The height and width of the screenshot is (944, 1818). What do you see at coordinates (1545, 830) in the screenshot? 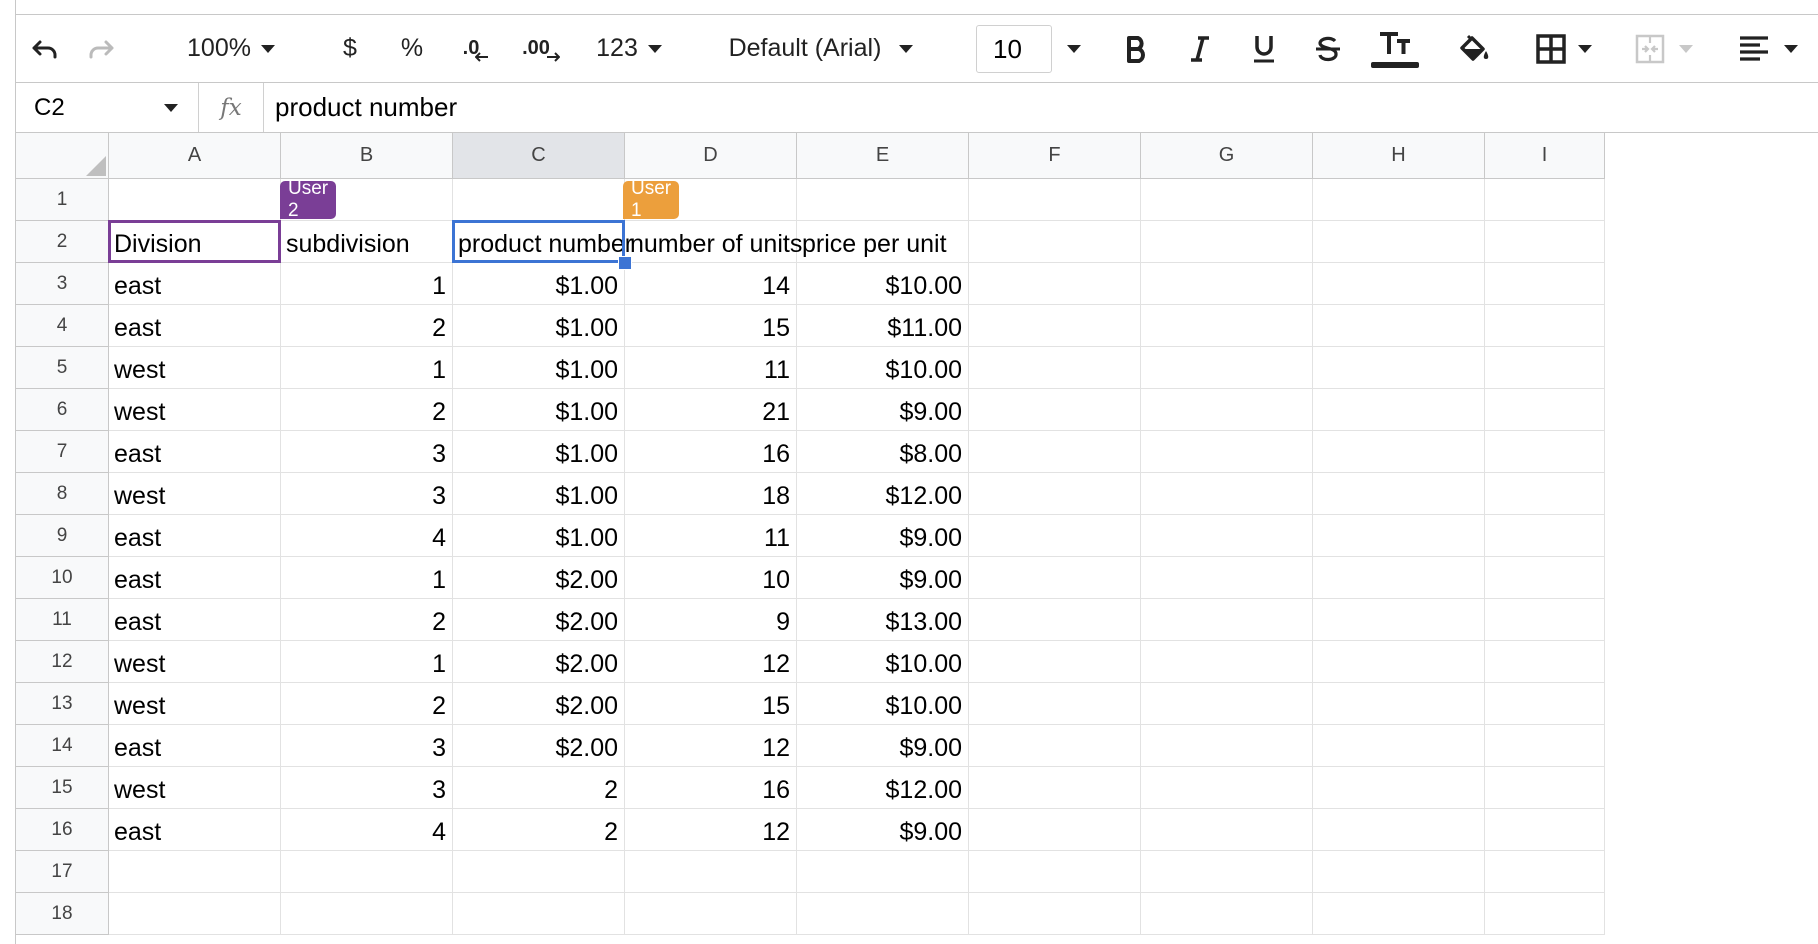
I see `cell-I16` at bounding box center [1545, 830].